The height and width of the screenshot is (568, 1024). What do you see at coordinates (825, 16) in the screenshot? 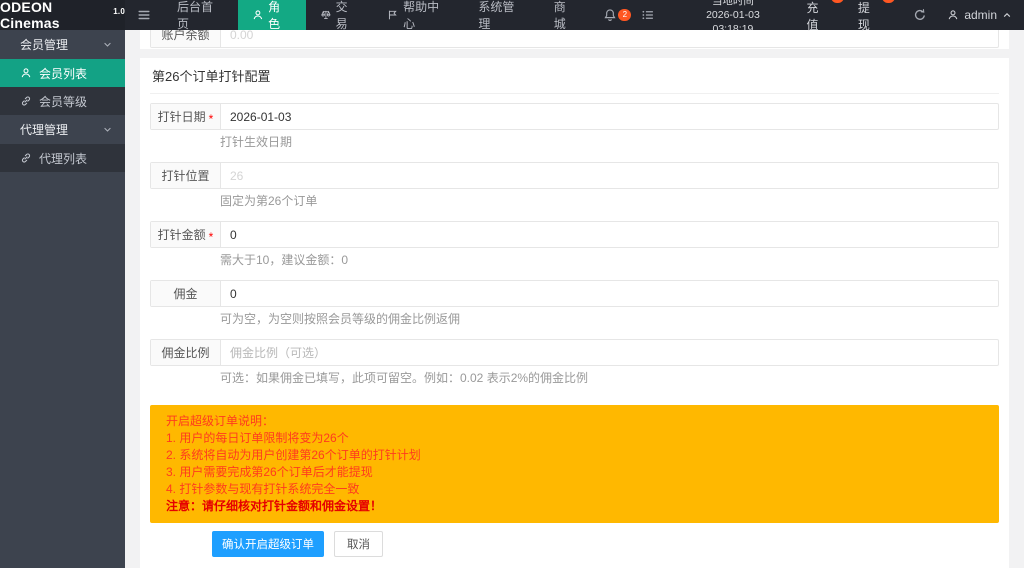
I see `recharge-button: 充值 0` at bounding box center [825, 16].